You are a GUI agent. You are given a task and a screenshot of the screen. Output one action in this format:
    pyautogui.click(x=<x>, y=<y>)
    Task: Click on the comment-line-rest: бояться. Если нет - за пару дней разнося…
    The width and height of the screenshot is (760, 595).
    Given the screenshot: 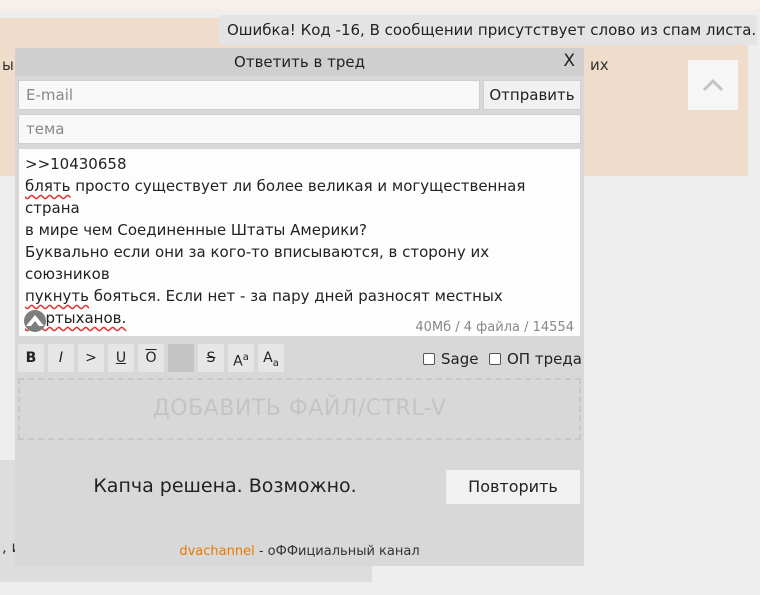 What is the action you would take?
    pyautogui.click(x=296, y=296)
    